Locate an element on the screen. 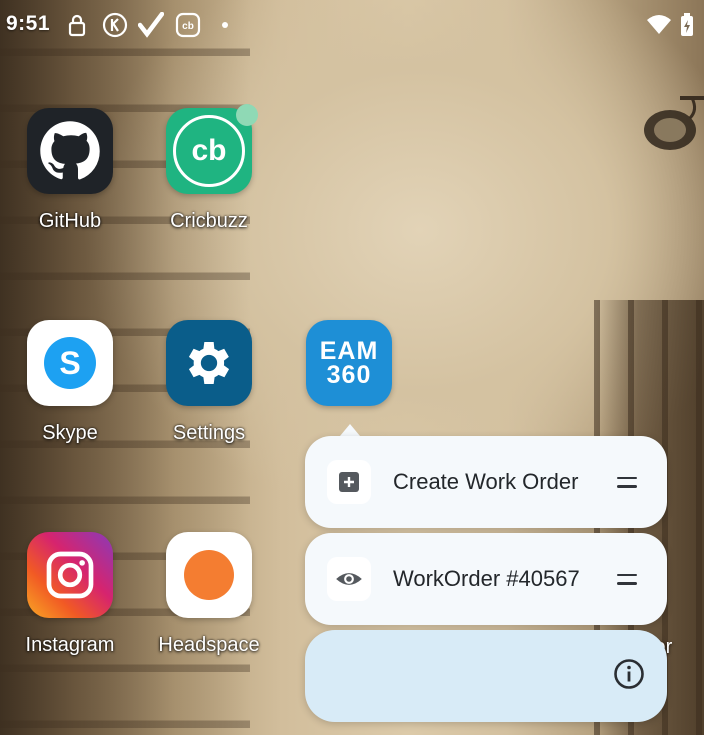 Image resolution: width=704 pixels, height=735 pixels. notification-badge is located at coordinates (247, 115).